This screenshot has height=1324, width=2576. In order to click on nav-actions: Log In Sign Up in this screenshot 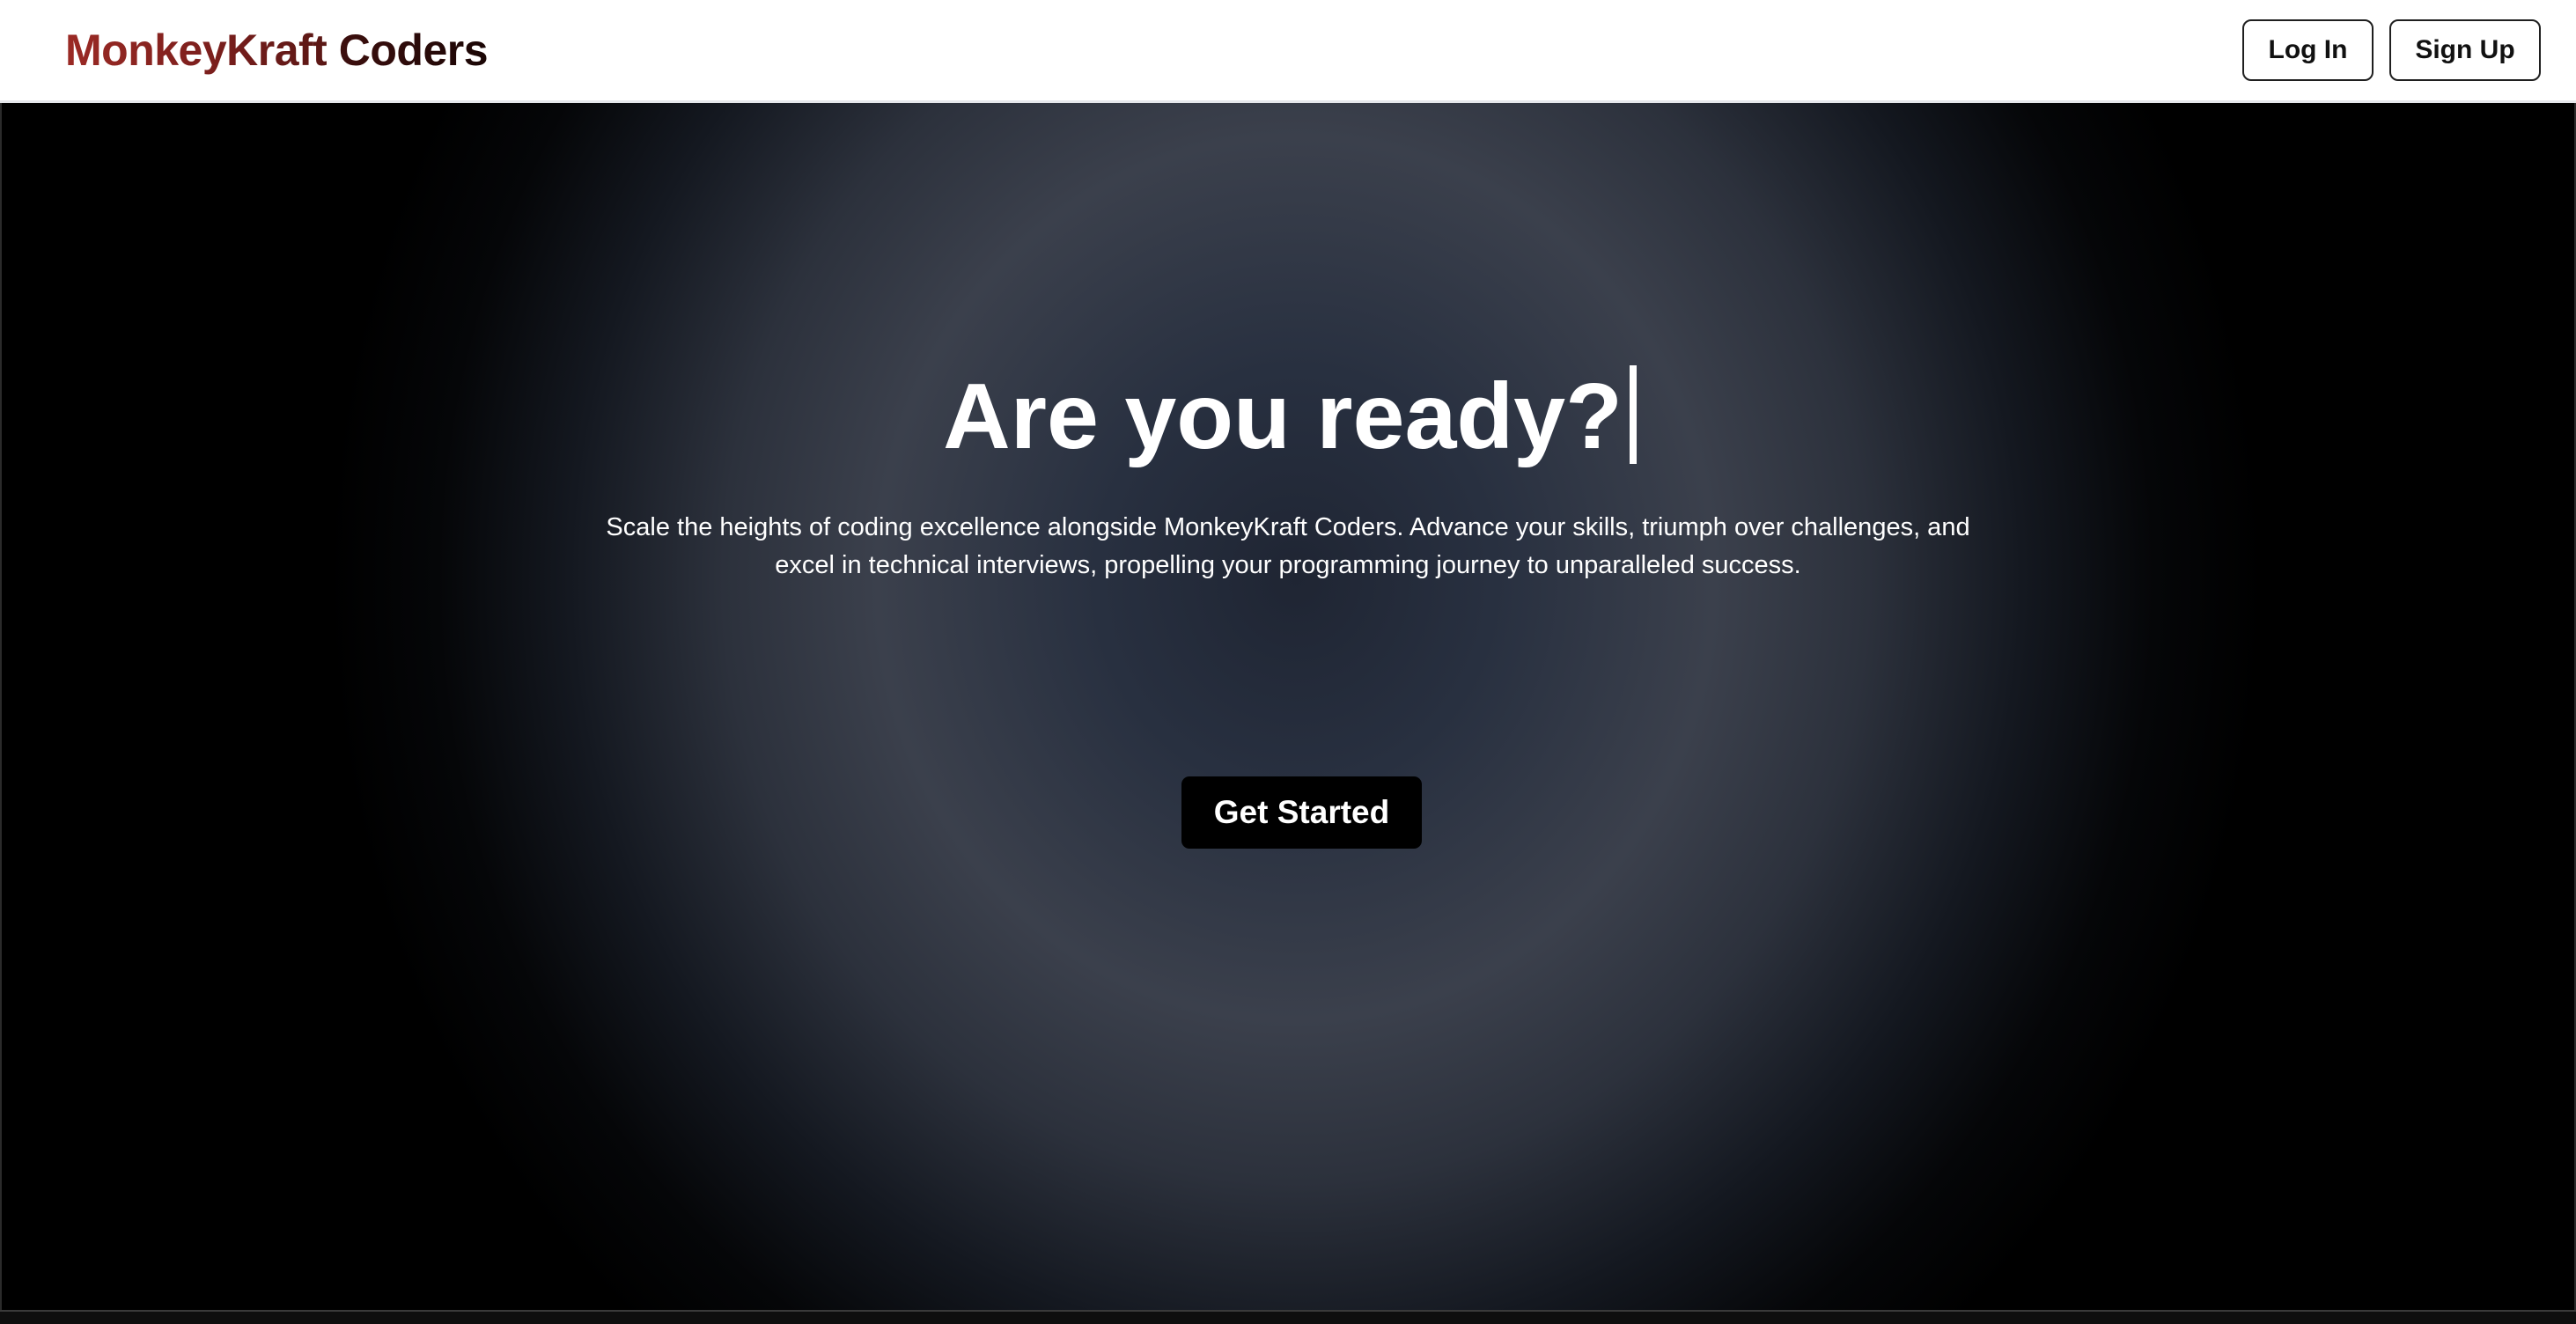, I will do `click(2392, 50)`.